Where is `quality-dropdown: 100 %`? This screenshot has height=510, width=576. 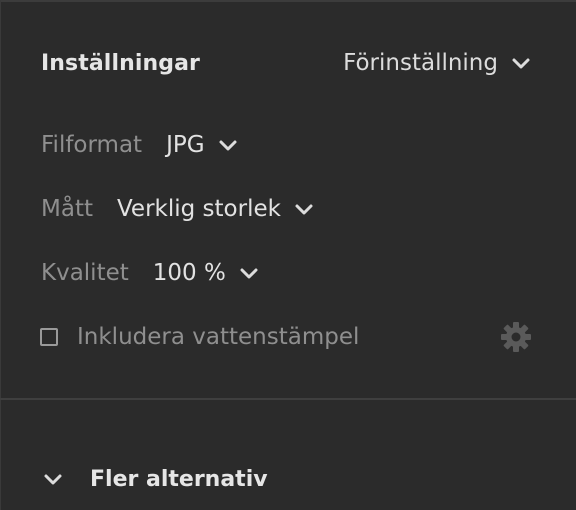
quality-dropdown: 100 % is located at coordinates (206, 273).